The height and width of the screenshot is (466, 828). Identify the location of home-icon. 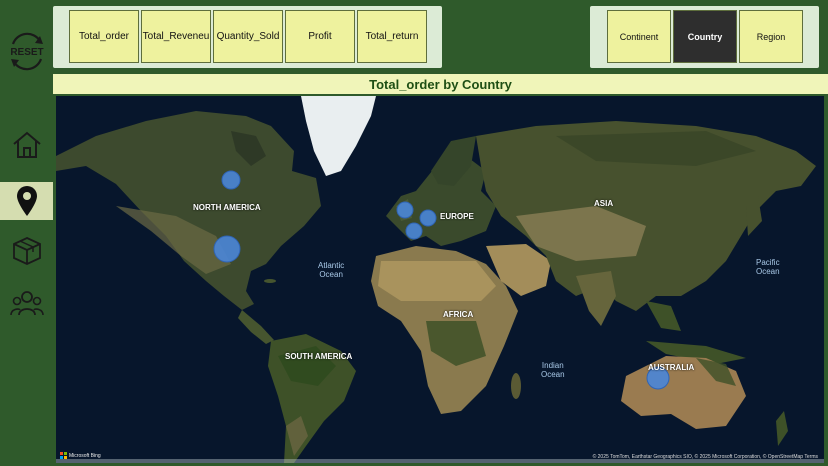
(26, 144).